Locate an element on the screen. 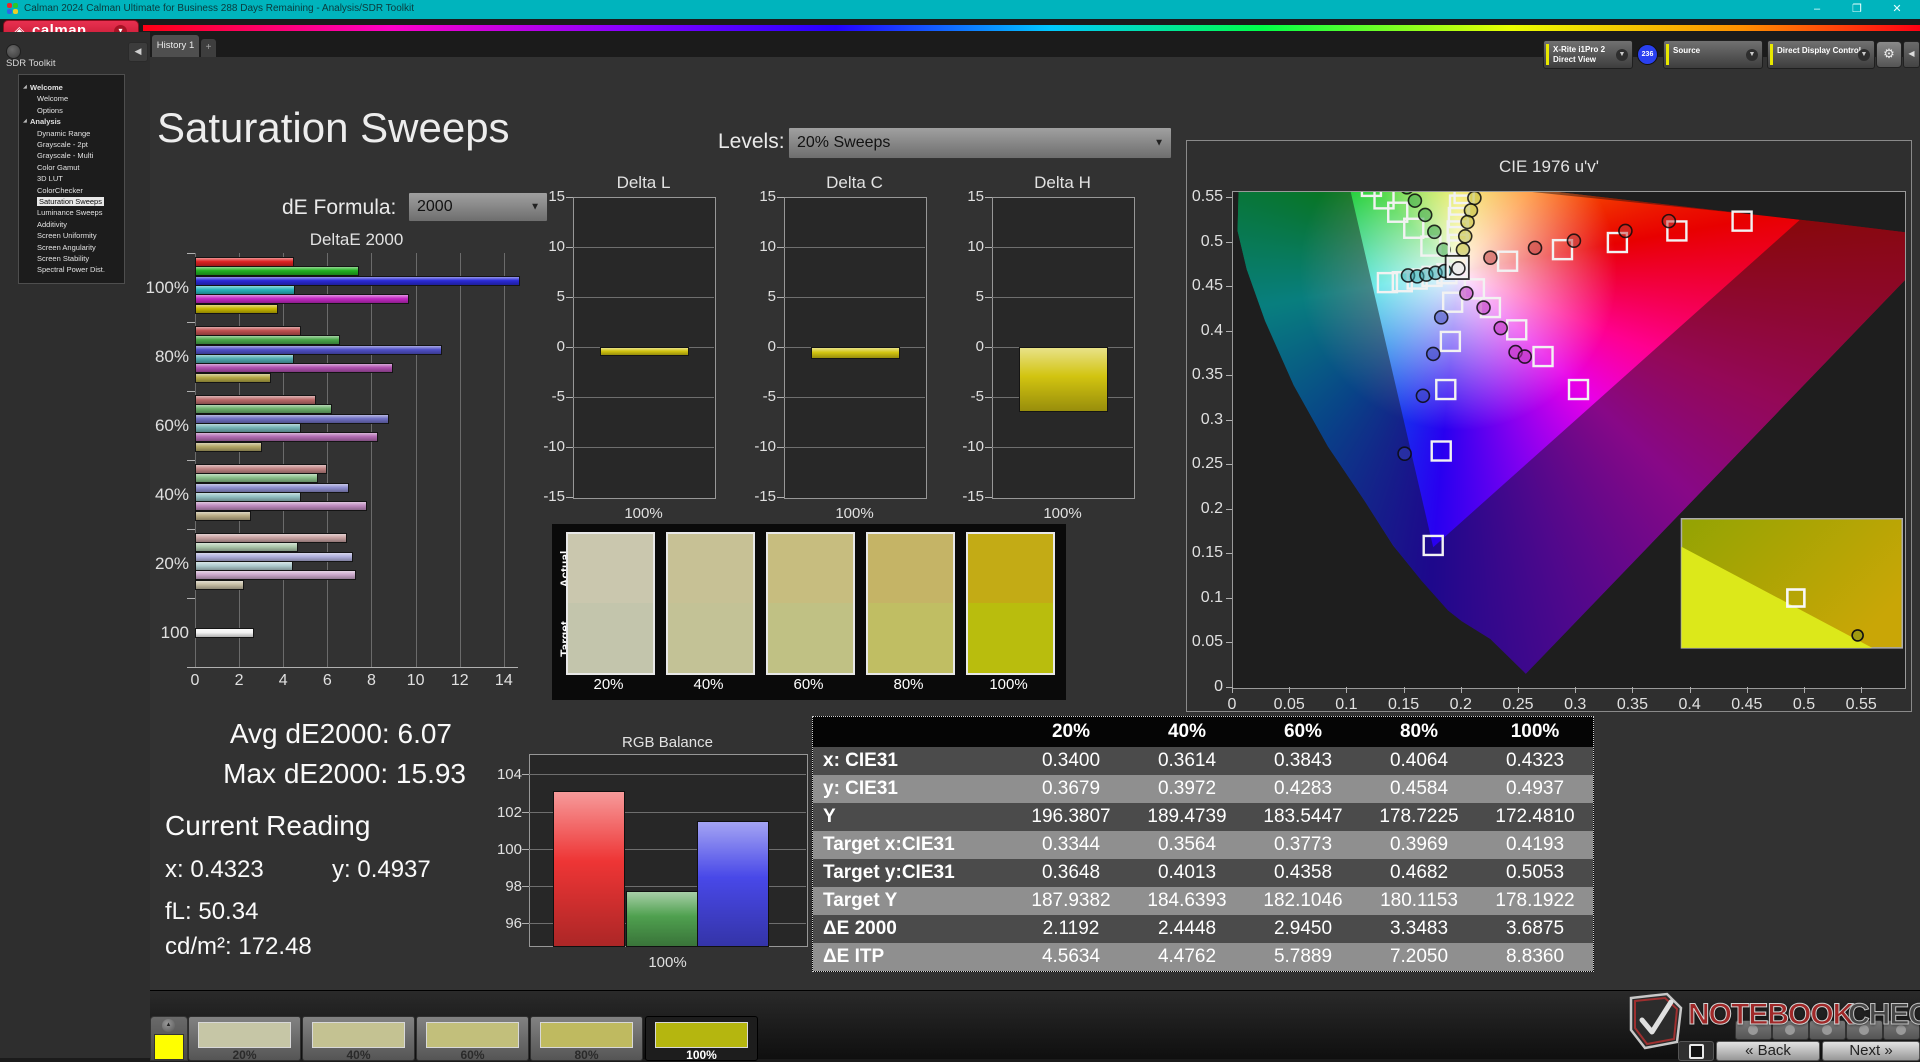 This screenshot has height=1062, width=1920. sidebar-item-colorchecker: ColorChecker is located at coordinates (71, 191).